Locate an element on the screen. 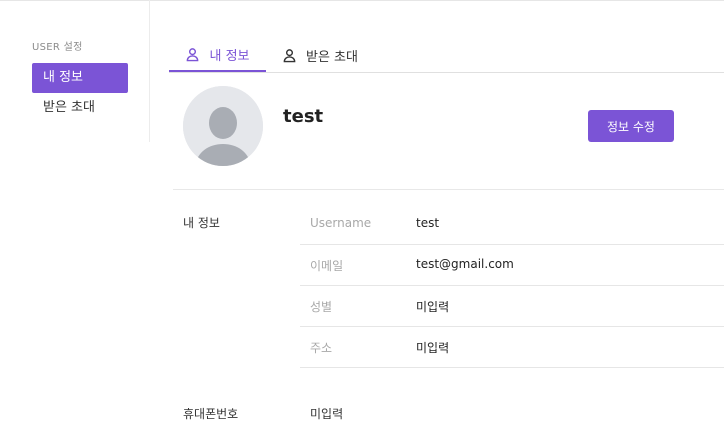 Image resolution: width=724 pixels, height=442 pixels. info-row-email: 이메일 test@gmail.com is located at coordinates (512, 265).